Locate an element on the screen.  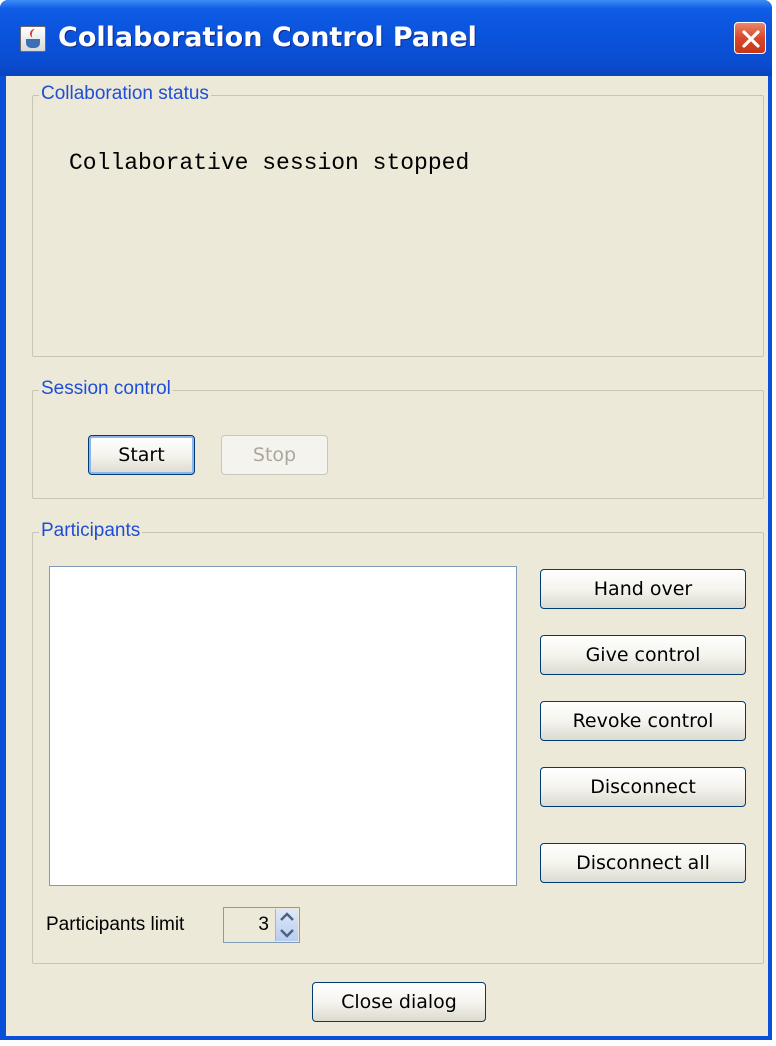
spin-up-arrow-icon is located at coordinates (287, 917).